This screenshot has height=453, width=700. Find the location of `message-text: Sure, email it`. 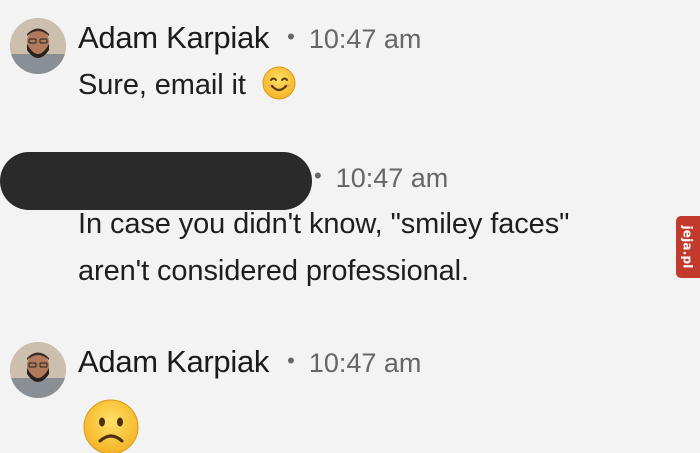

message-text: Sure, email it is located at coordinates (187, 85).